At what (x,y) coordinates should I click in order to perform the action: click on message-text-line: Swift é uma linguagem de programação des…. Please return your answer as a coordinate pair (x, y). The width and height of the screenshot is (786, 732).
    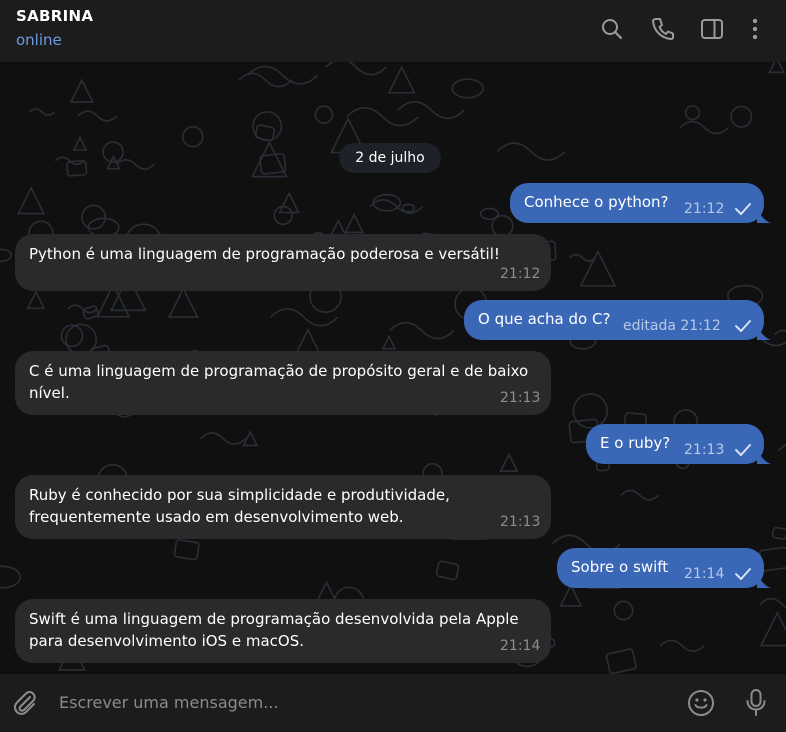
    Looking at the image, I should click on (274, 619).